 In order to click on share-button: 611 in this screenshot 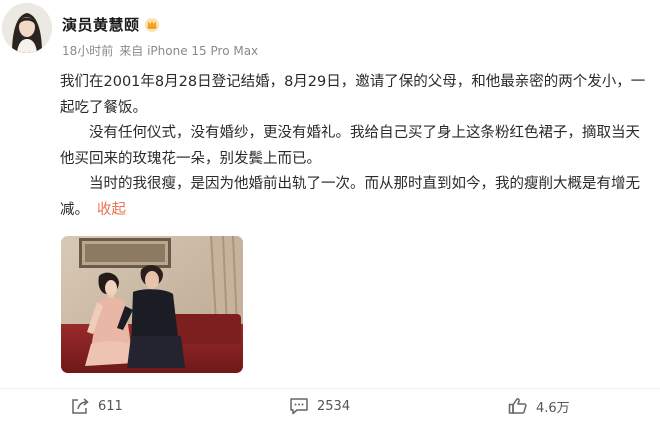, I will do `click(96, 406)`.